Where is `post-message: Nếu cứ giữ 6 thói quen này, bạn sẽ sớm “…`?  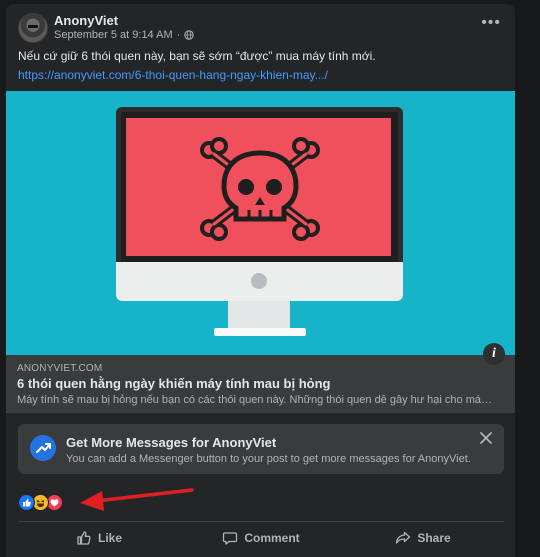 post-message: Nếu cứ giữ 6 thói quen này, bạn sẽ sớm “… is located at coordinates (197, 56).